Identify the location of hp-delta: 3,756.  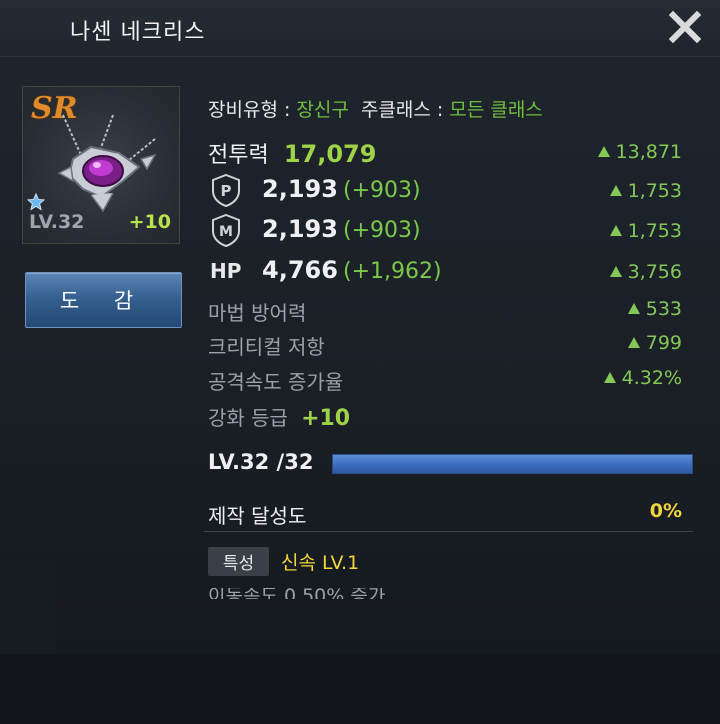
(645, 272).